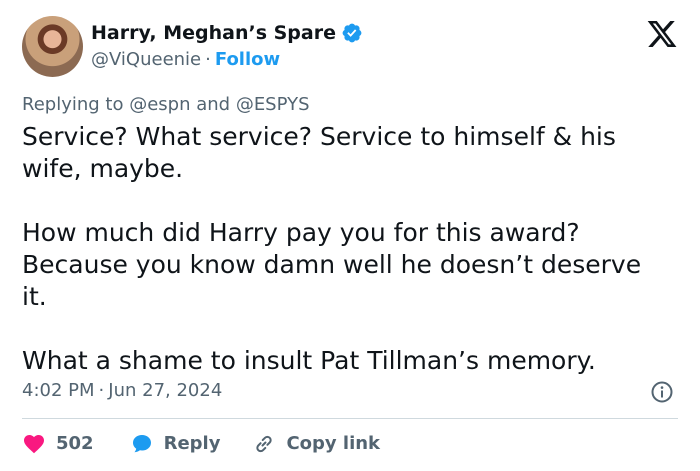 The height and width of the screenshot is (471, 700). I want to click on heart-icon, so click(34, 444).